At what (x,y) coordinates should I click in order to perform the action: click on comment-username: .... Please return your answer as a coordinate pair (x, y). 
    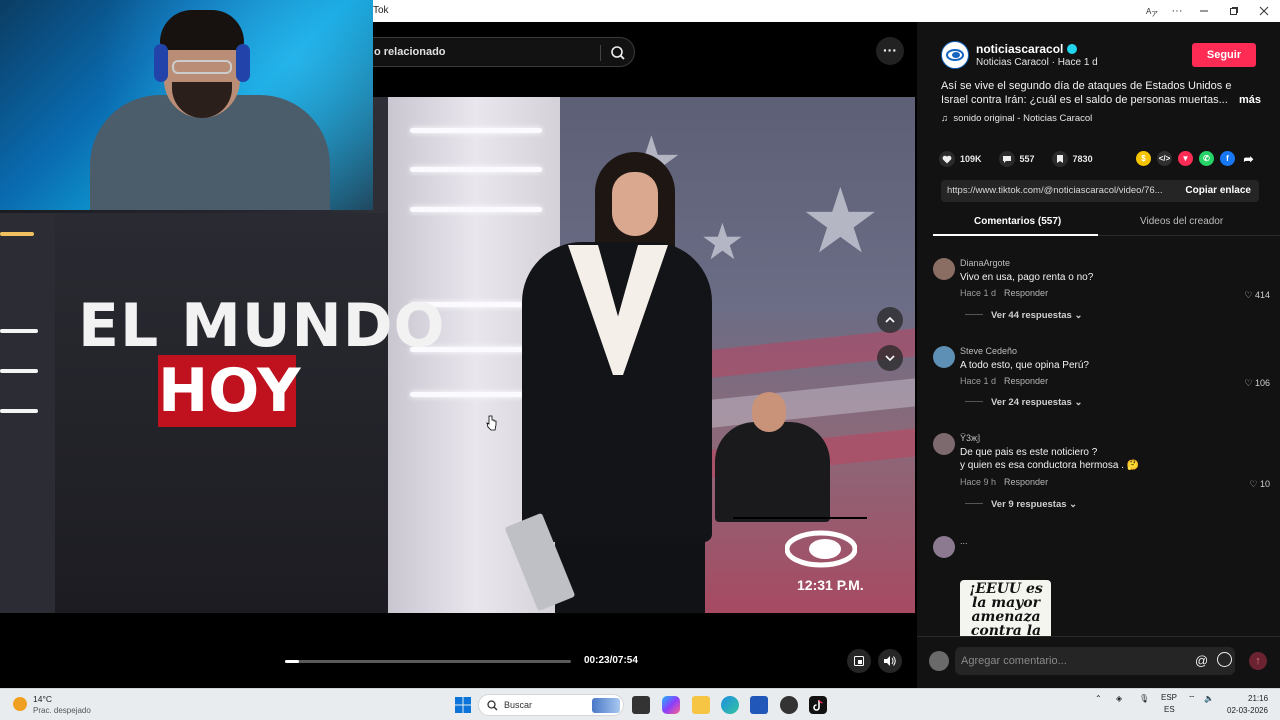
    Looking at the image, I should click on (964, 541).